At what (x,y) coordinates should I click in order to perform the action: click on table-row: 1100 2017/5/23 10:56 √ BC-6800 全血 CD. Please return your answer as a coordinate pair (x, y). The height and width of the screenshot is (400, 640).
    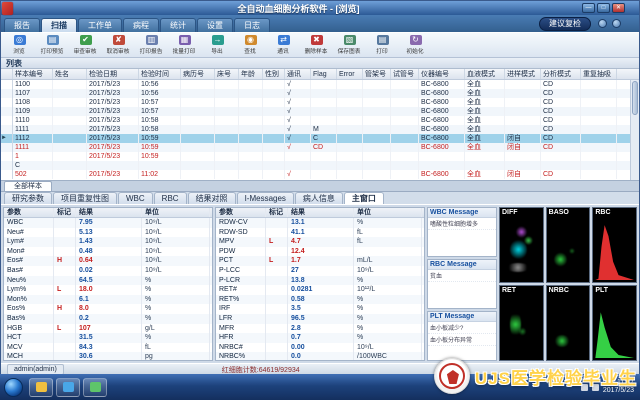
    Looking at the image, I should click on (320, 84).